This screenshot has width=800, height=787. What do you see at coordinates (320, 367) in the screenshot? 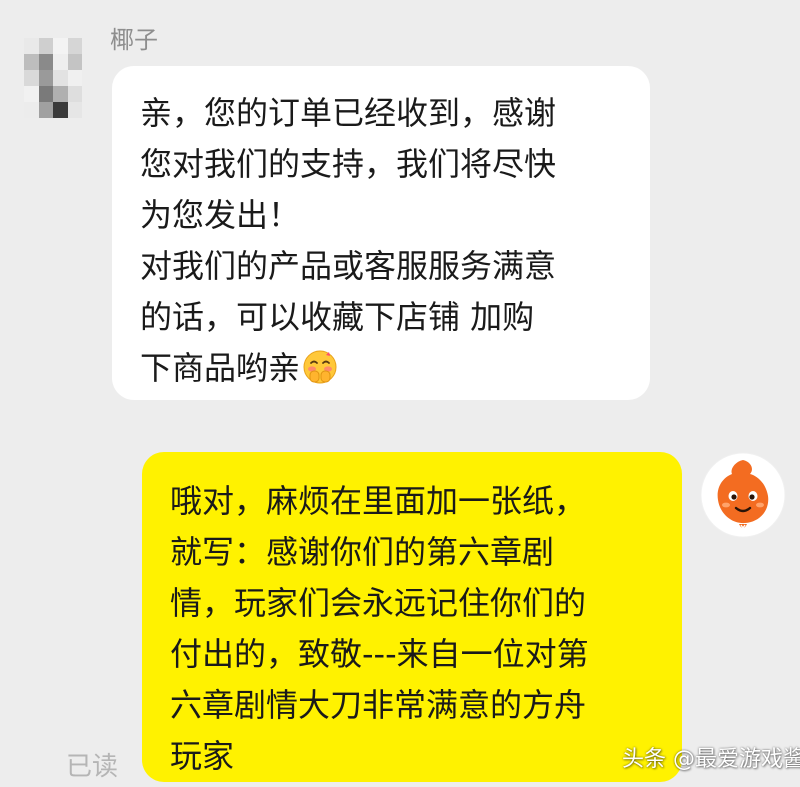
I see `blush-face-icon` at bounding box center [320, 367].